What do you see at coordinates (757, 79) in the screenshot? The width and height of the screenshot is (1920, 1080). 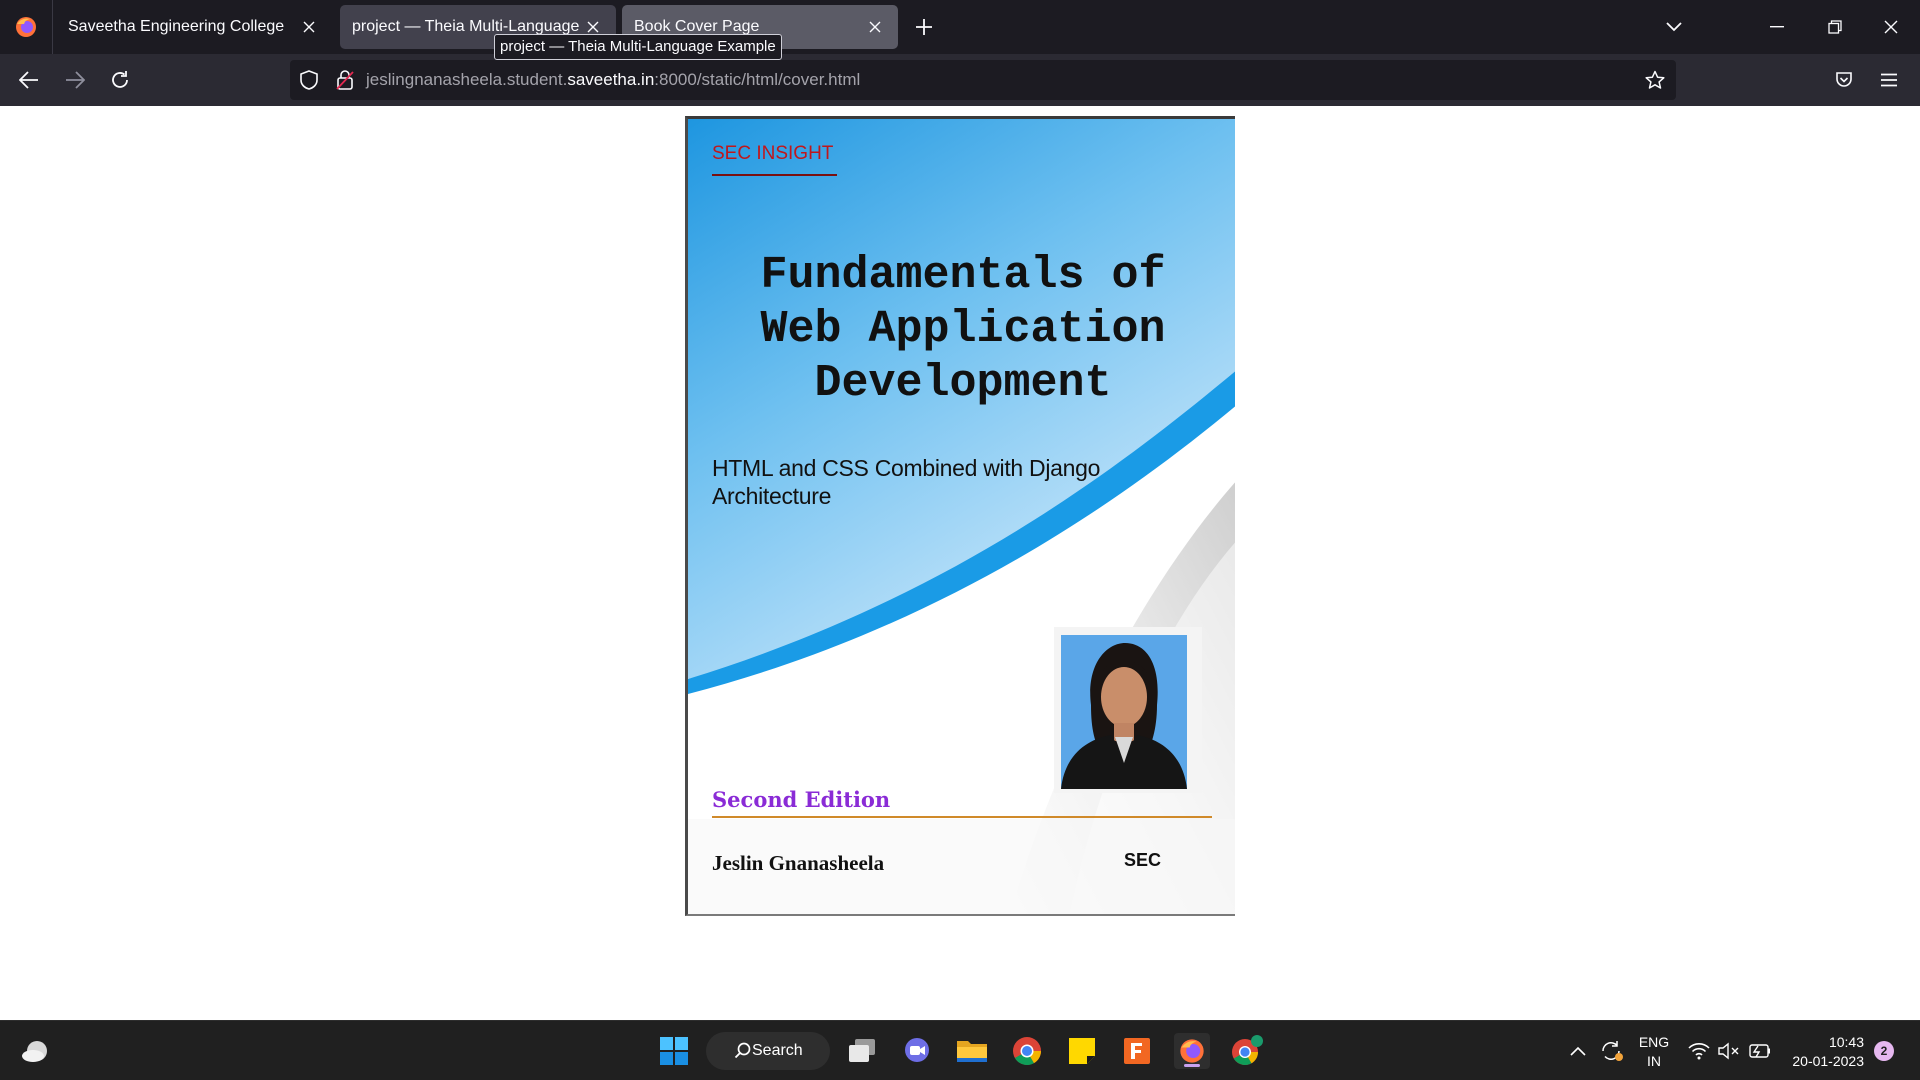 I see `url-path: :8000/static/html/cover.html` at bounding box center [757, 79].